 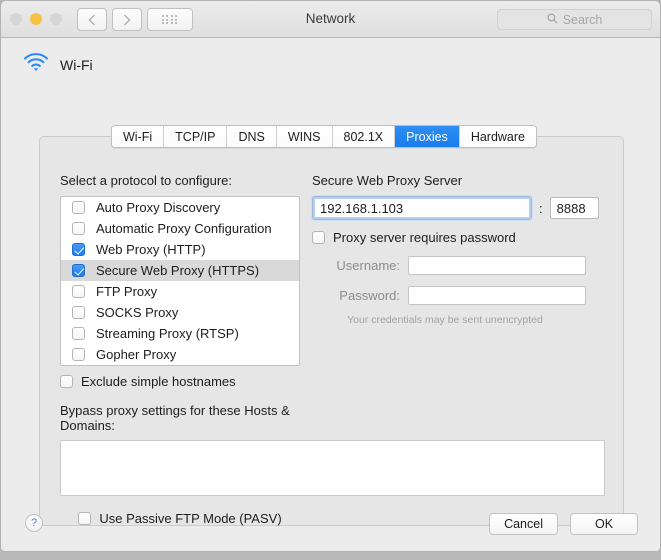 What do you see at coordinates (58, 64) in the screenshot?
I see `service-header: Wi-Fi` at bounding box center [58, 64].